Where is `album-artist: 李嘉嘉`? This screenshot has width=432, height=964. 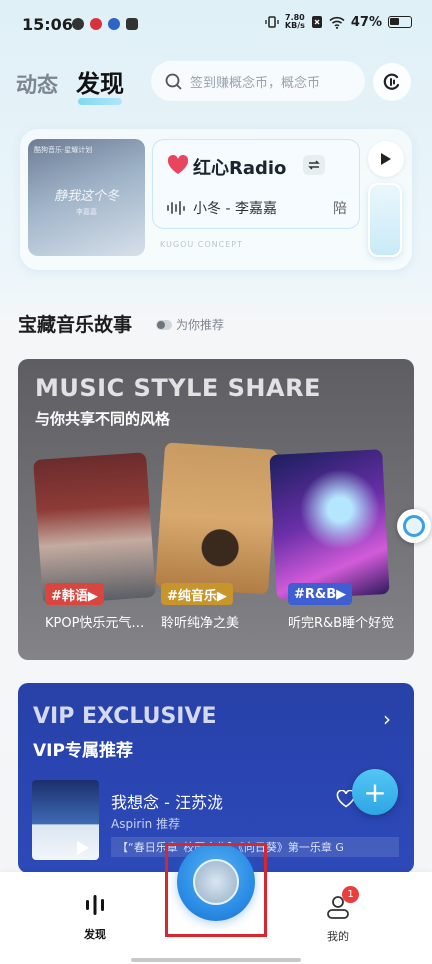
album-artist: 李嘉嘉 is located at coordinates (86, 212).